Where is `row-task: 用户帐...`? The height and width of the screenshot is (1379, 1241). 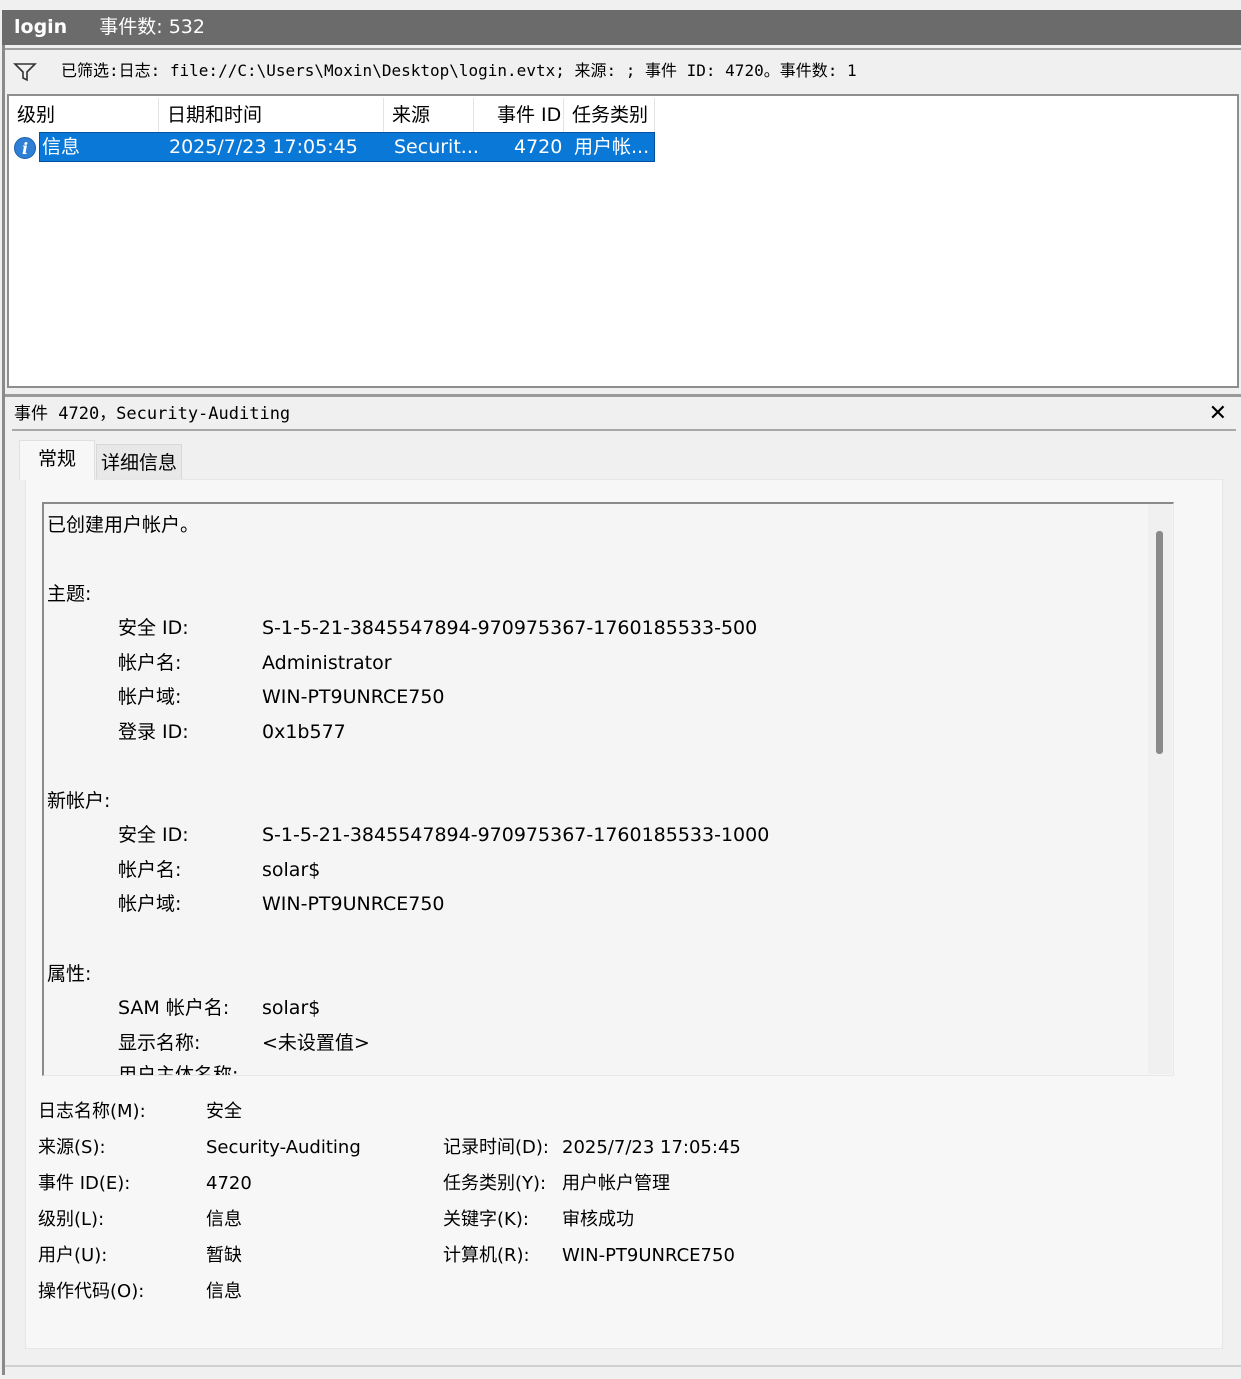
row-task: 用户帐... is located at coordinates (612, 147).